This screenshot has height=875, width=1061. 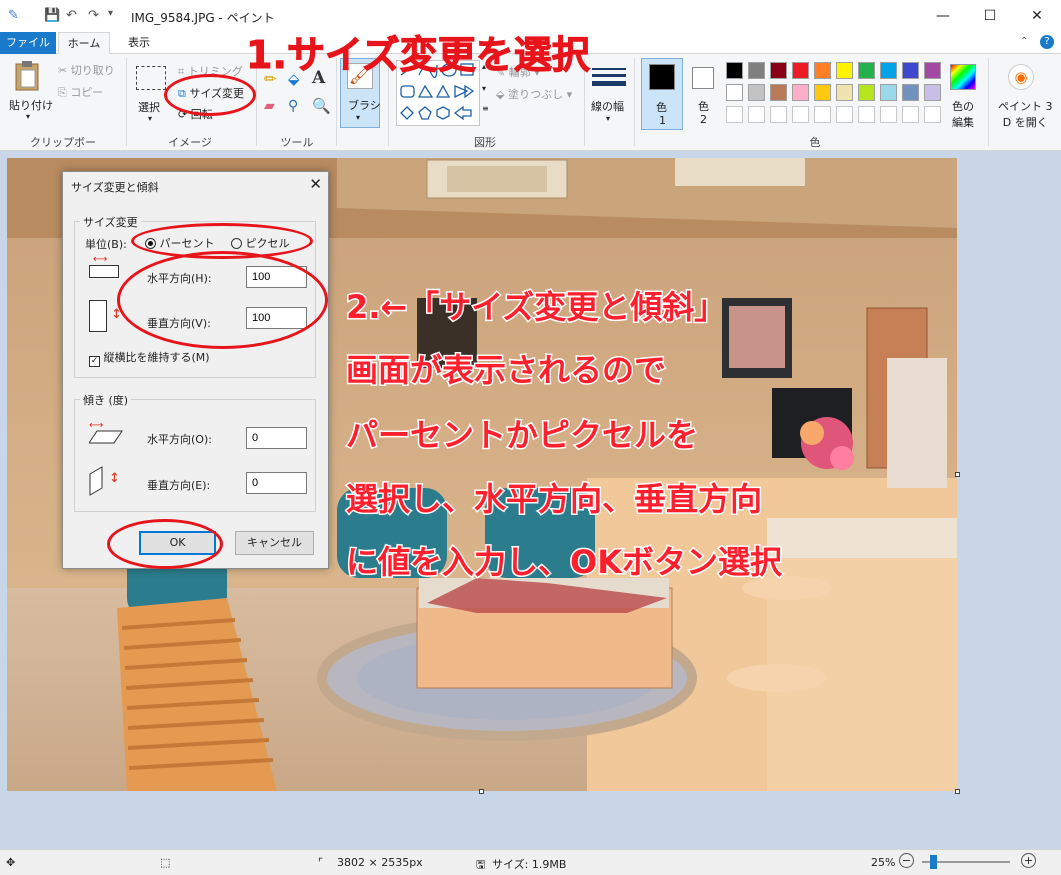 What do you see at coordinates (52, 15) in the screenshot?
I see `save-icon: 💾` at bounding box center [52, 15].